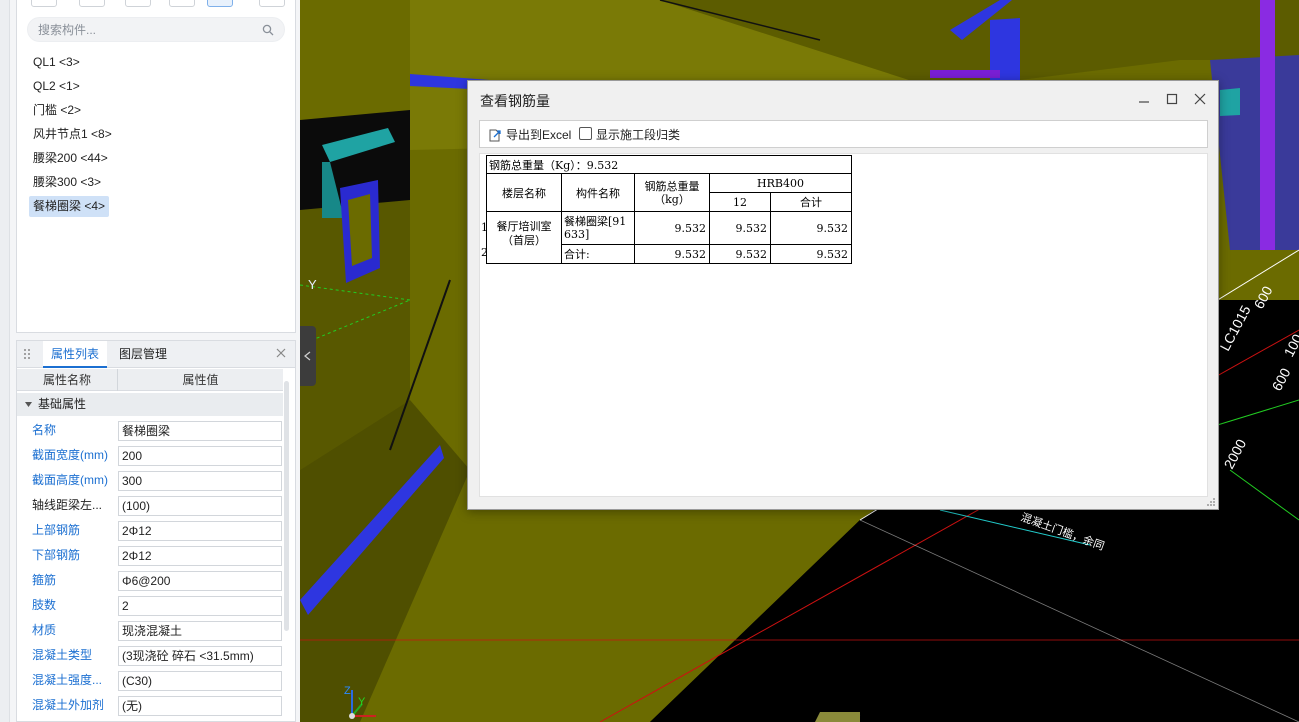  Describe the element at coordinates (308, 356) in the screenshot. I see `sidebar-collapse-button` at that location.